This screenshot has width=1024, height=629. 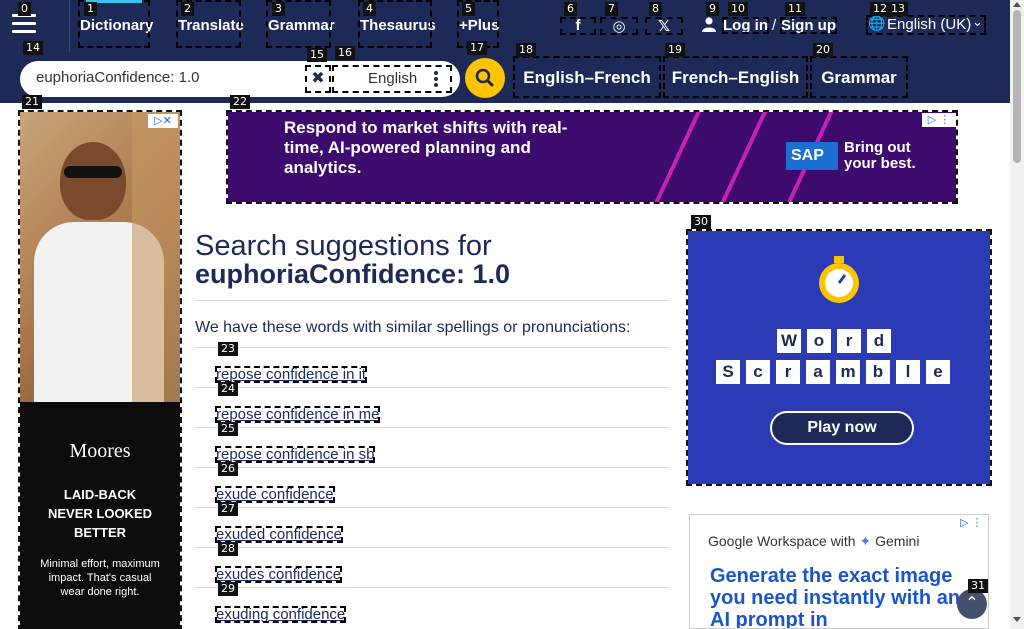 I want to click on element-index-badge: 21, so click(x=32, y=102).